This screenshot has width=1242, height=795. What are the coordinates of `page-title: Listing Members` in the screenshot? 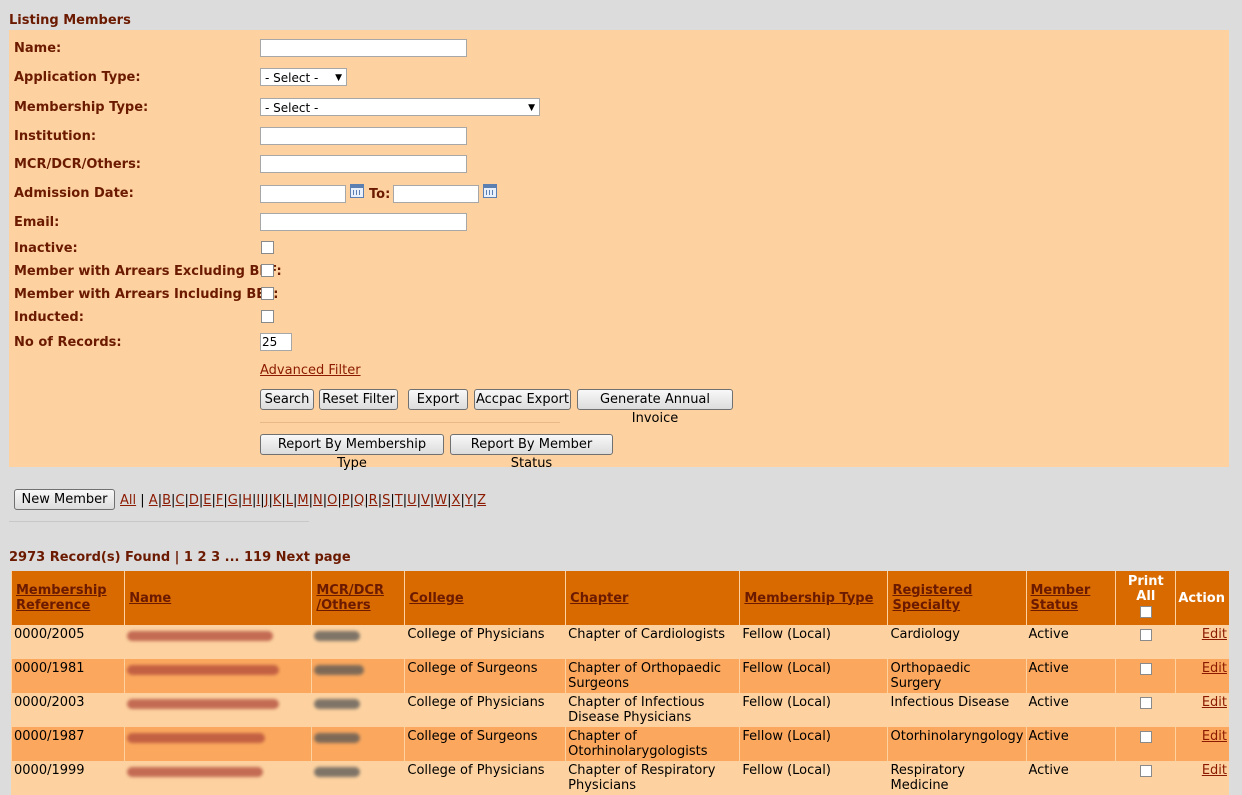 It's located at (70, 20).